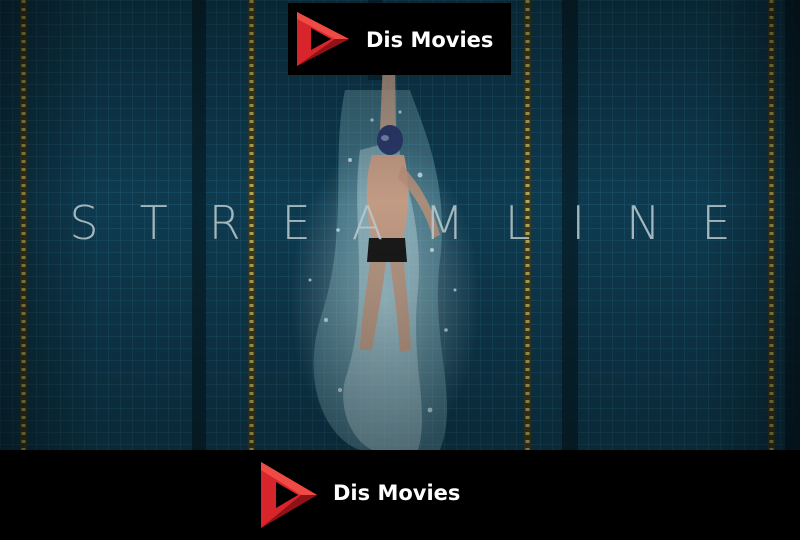 This screenshot has height=540, width=800. What do you see at coordinates (420, 223) in the screenshot?
I see `poster-title: STREAMLINE` at bounding box center [420, 223].